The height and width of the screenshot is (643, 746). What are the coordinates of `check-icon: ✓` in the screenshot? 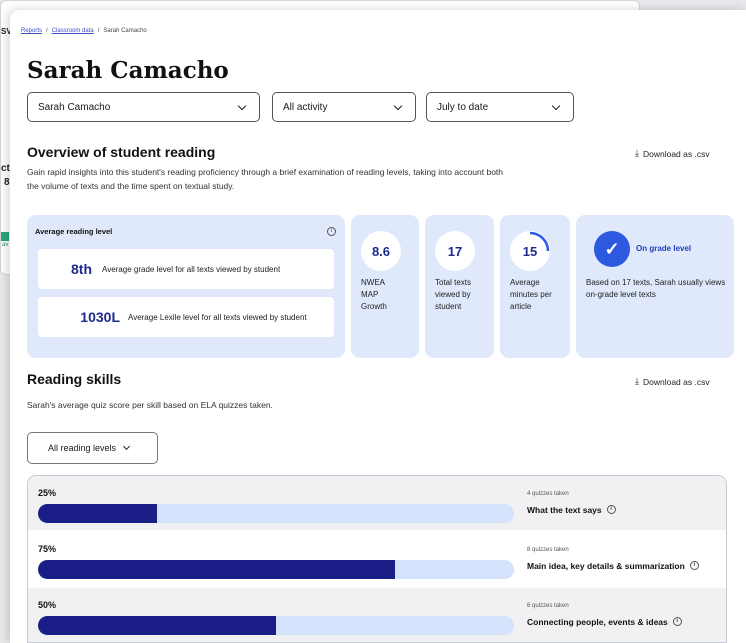 It's located at (612, 249).